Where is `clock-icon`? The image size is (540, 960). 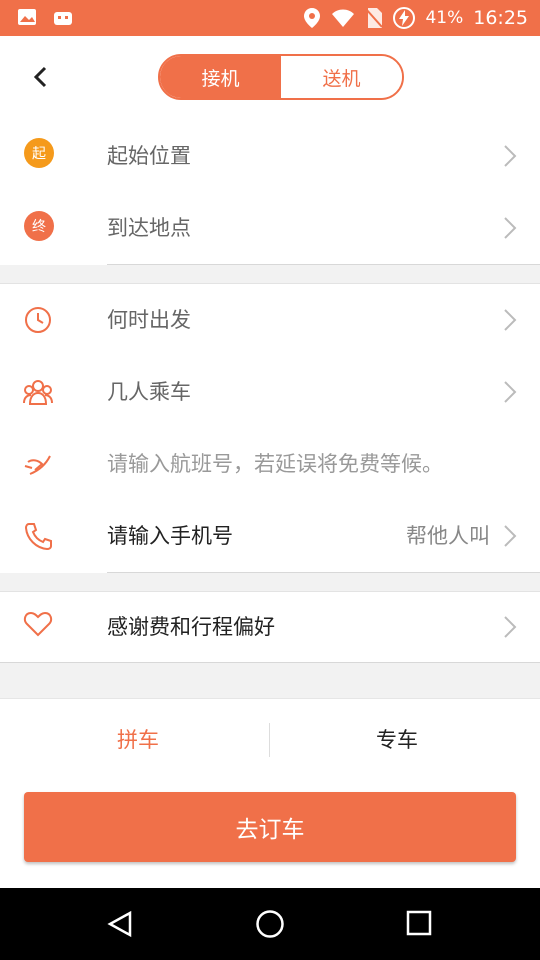
clock-icon is located at coordinates (38, 320).